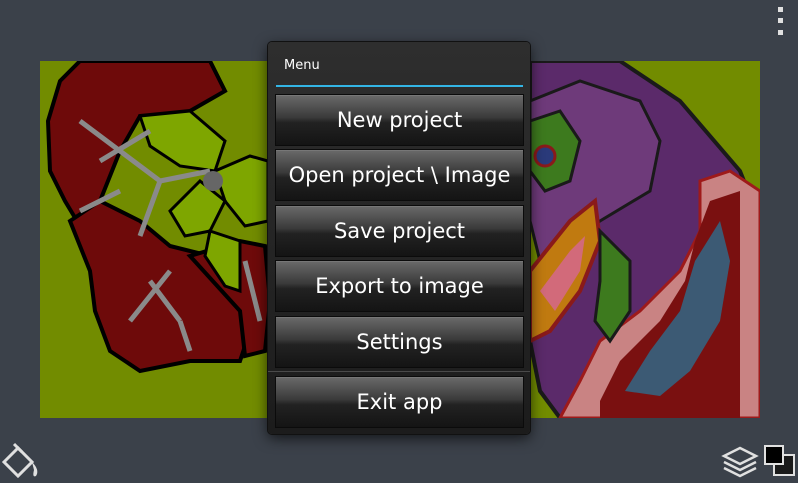  What do you see at coordinates (740, 461) in the screenshot?
I see `layers-icon` at bounding box center [740, 461].